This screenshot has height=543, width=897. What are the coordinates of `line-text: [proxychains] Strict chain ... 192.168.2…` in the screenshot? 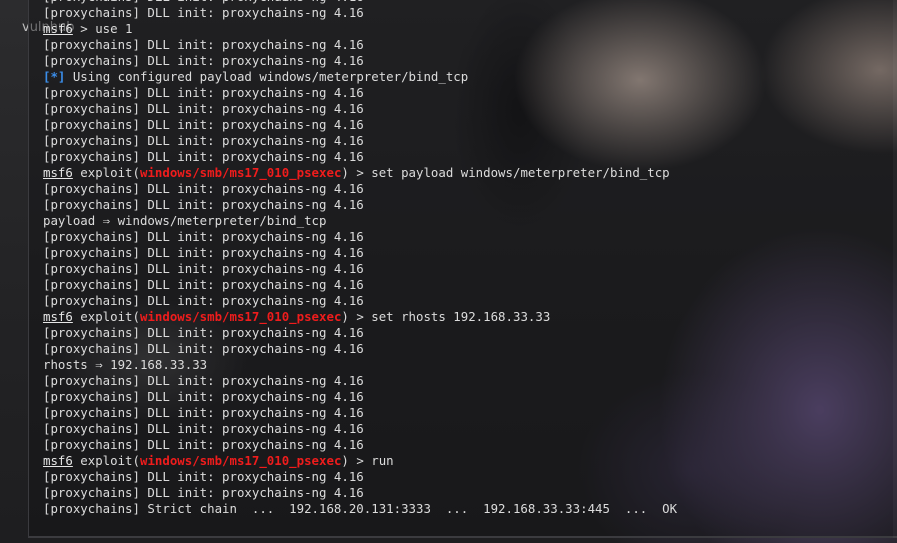 It's located at (360, 508).